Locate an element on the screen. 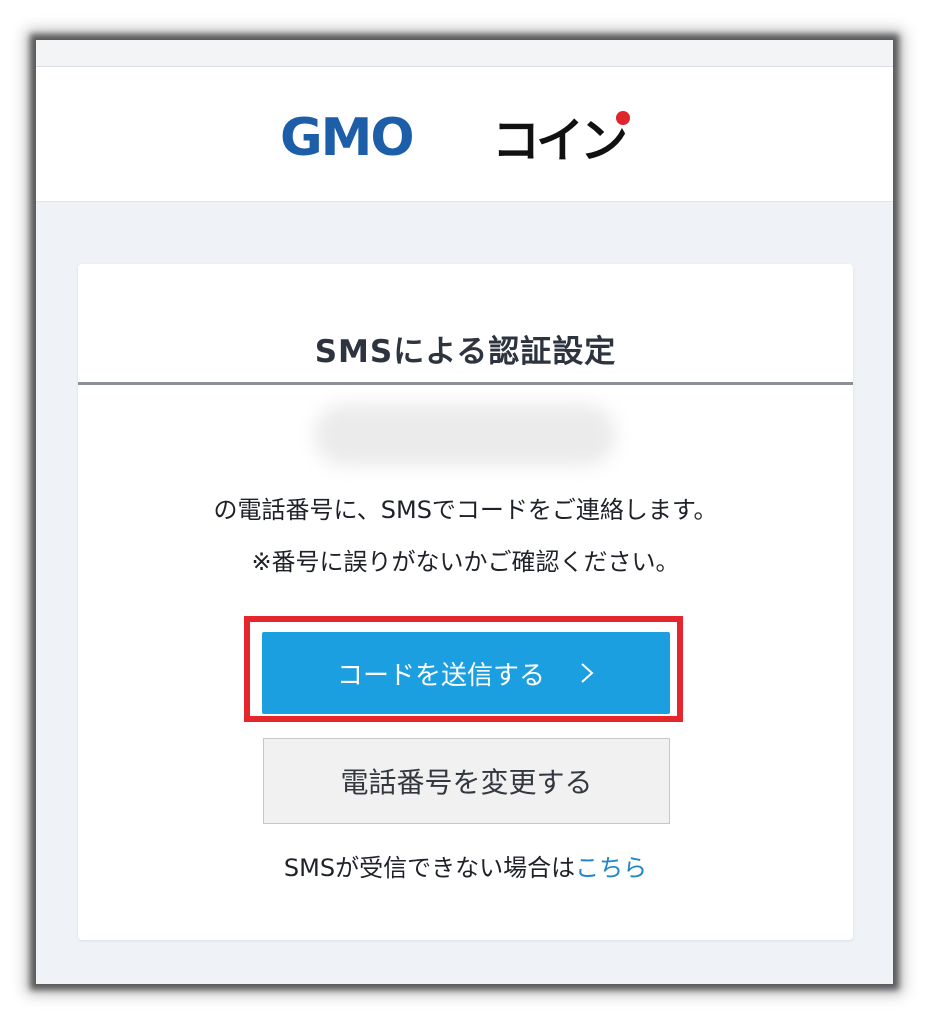 This screenshot has height=1024, width=929. gmo-coin-logo: GMO コイン is located at coordinates (470, 137).